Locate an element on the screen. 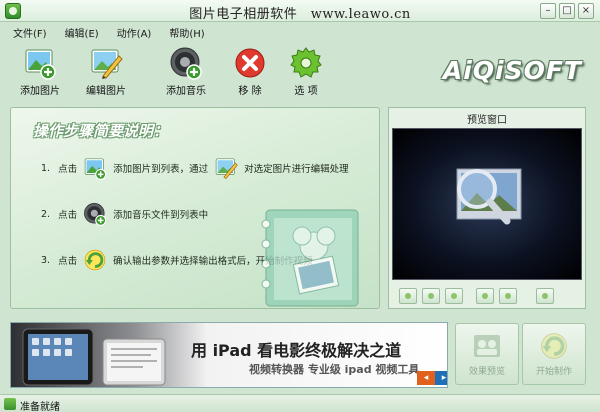 The width and height of the screenshot is (600, 412). banner-headline: 用 iPad 看电影终极解决之道 is located at coordinates (296, 350).